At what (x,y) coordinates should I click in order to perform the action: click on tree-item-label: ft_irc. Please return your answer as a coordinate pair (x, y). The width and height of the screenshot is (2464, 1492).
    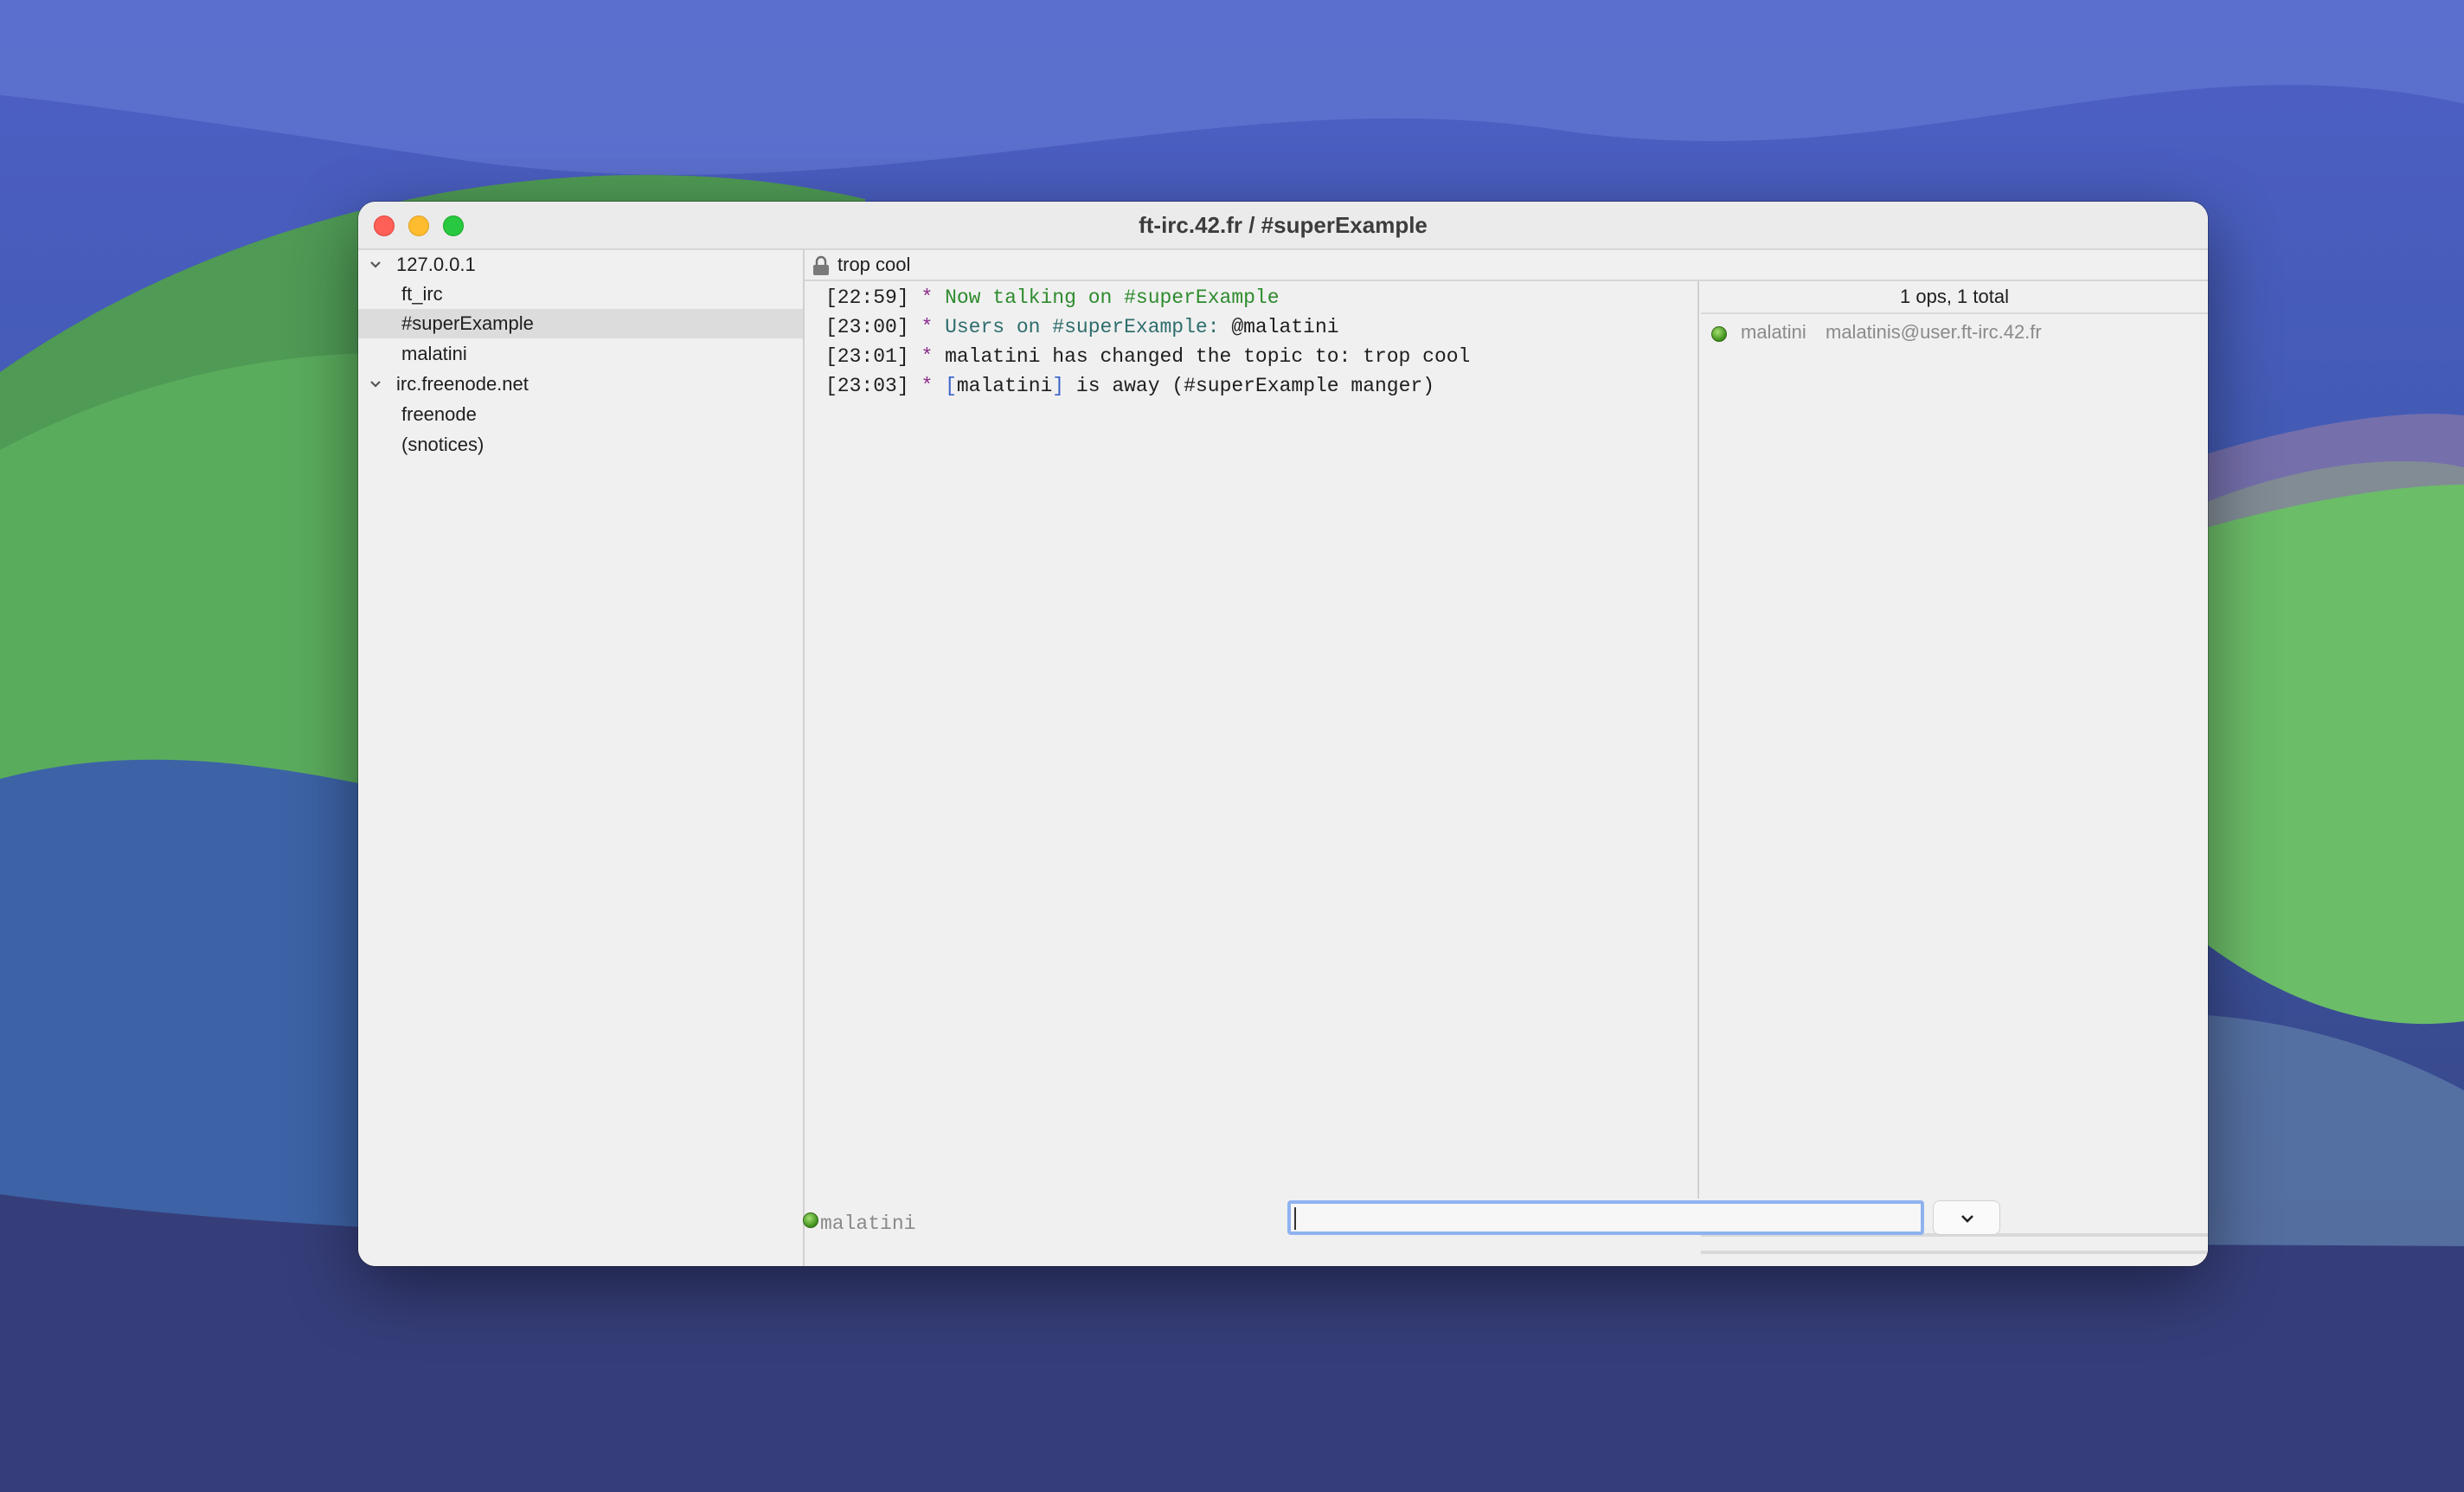
    Looking at the image, I should click on (422, 294).